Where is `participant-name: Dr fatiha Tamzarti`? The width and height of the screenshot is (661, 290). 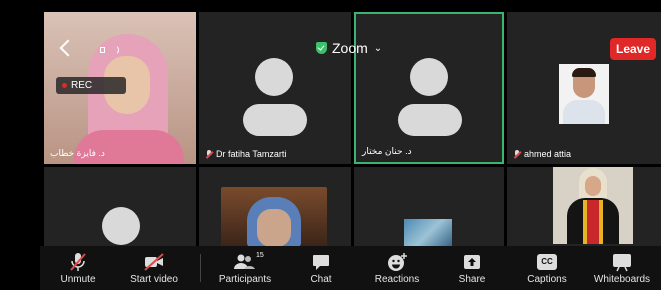 participant-name: Dr fatiha Tamzarti is located at coordinates (251, 154).